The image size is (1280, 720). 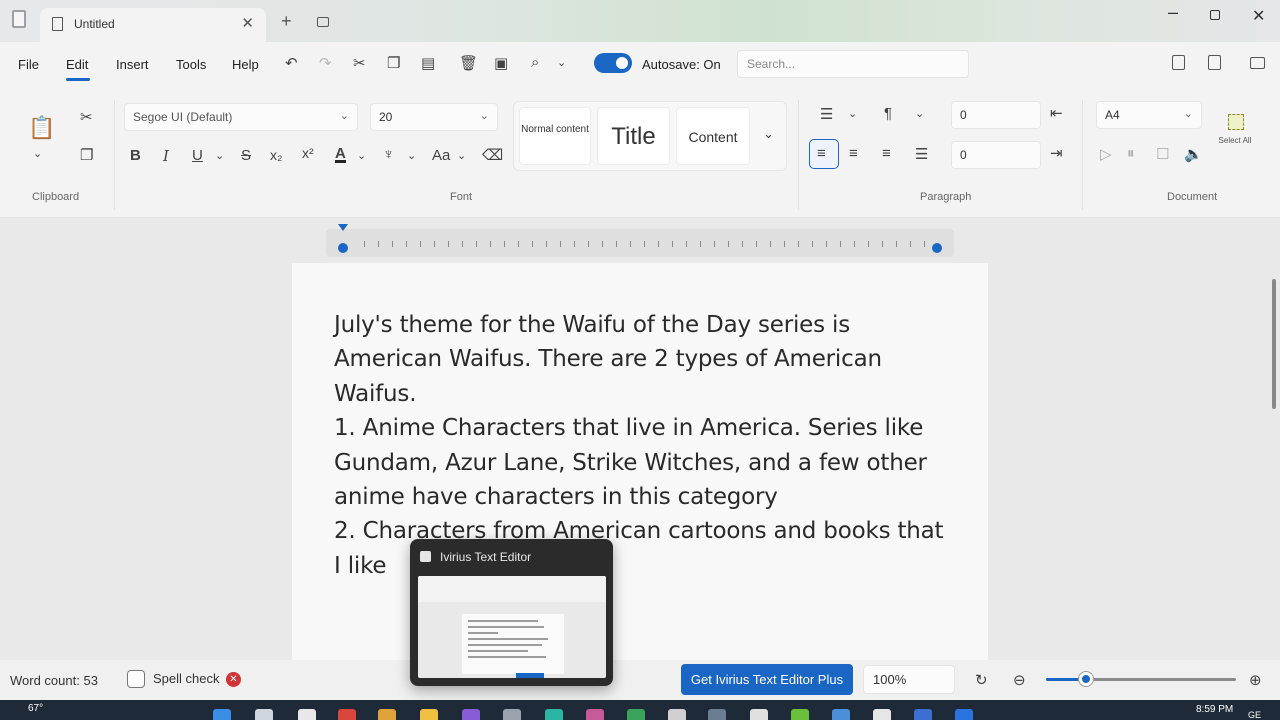 I want to click on underline-options-icon: ⌄, so click(x=219, y=155).